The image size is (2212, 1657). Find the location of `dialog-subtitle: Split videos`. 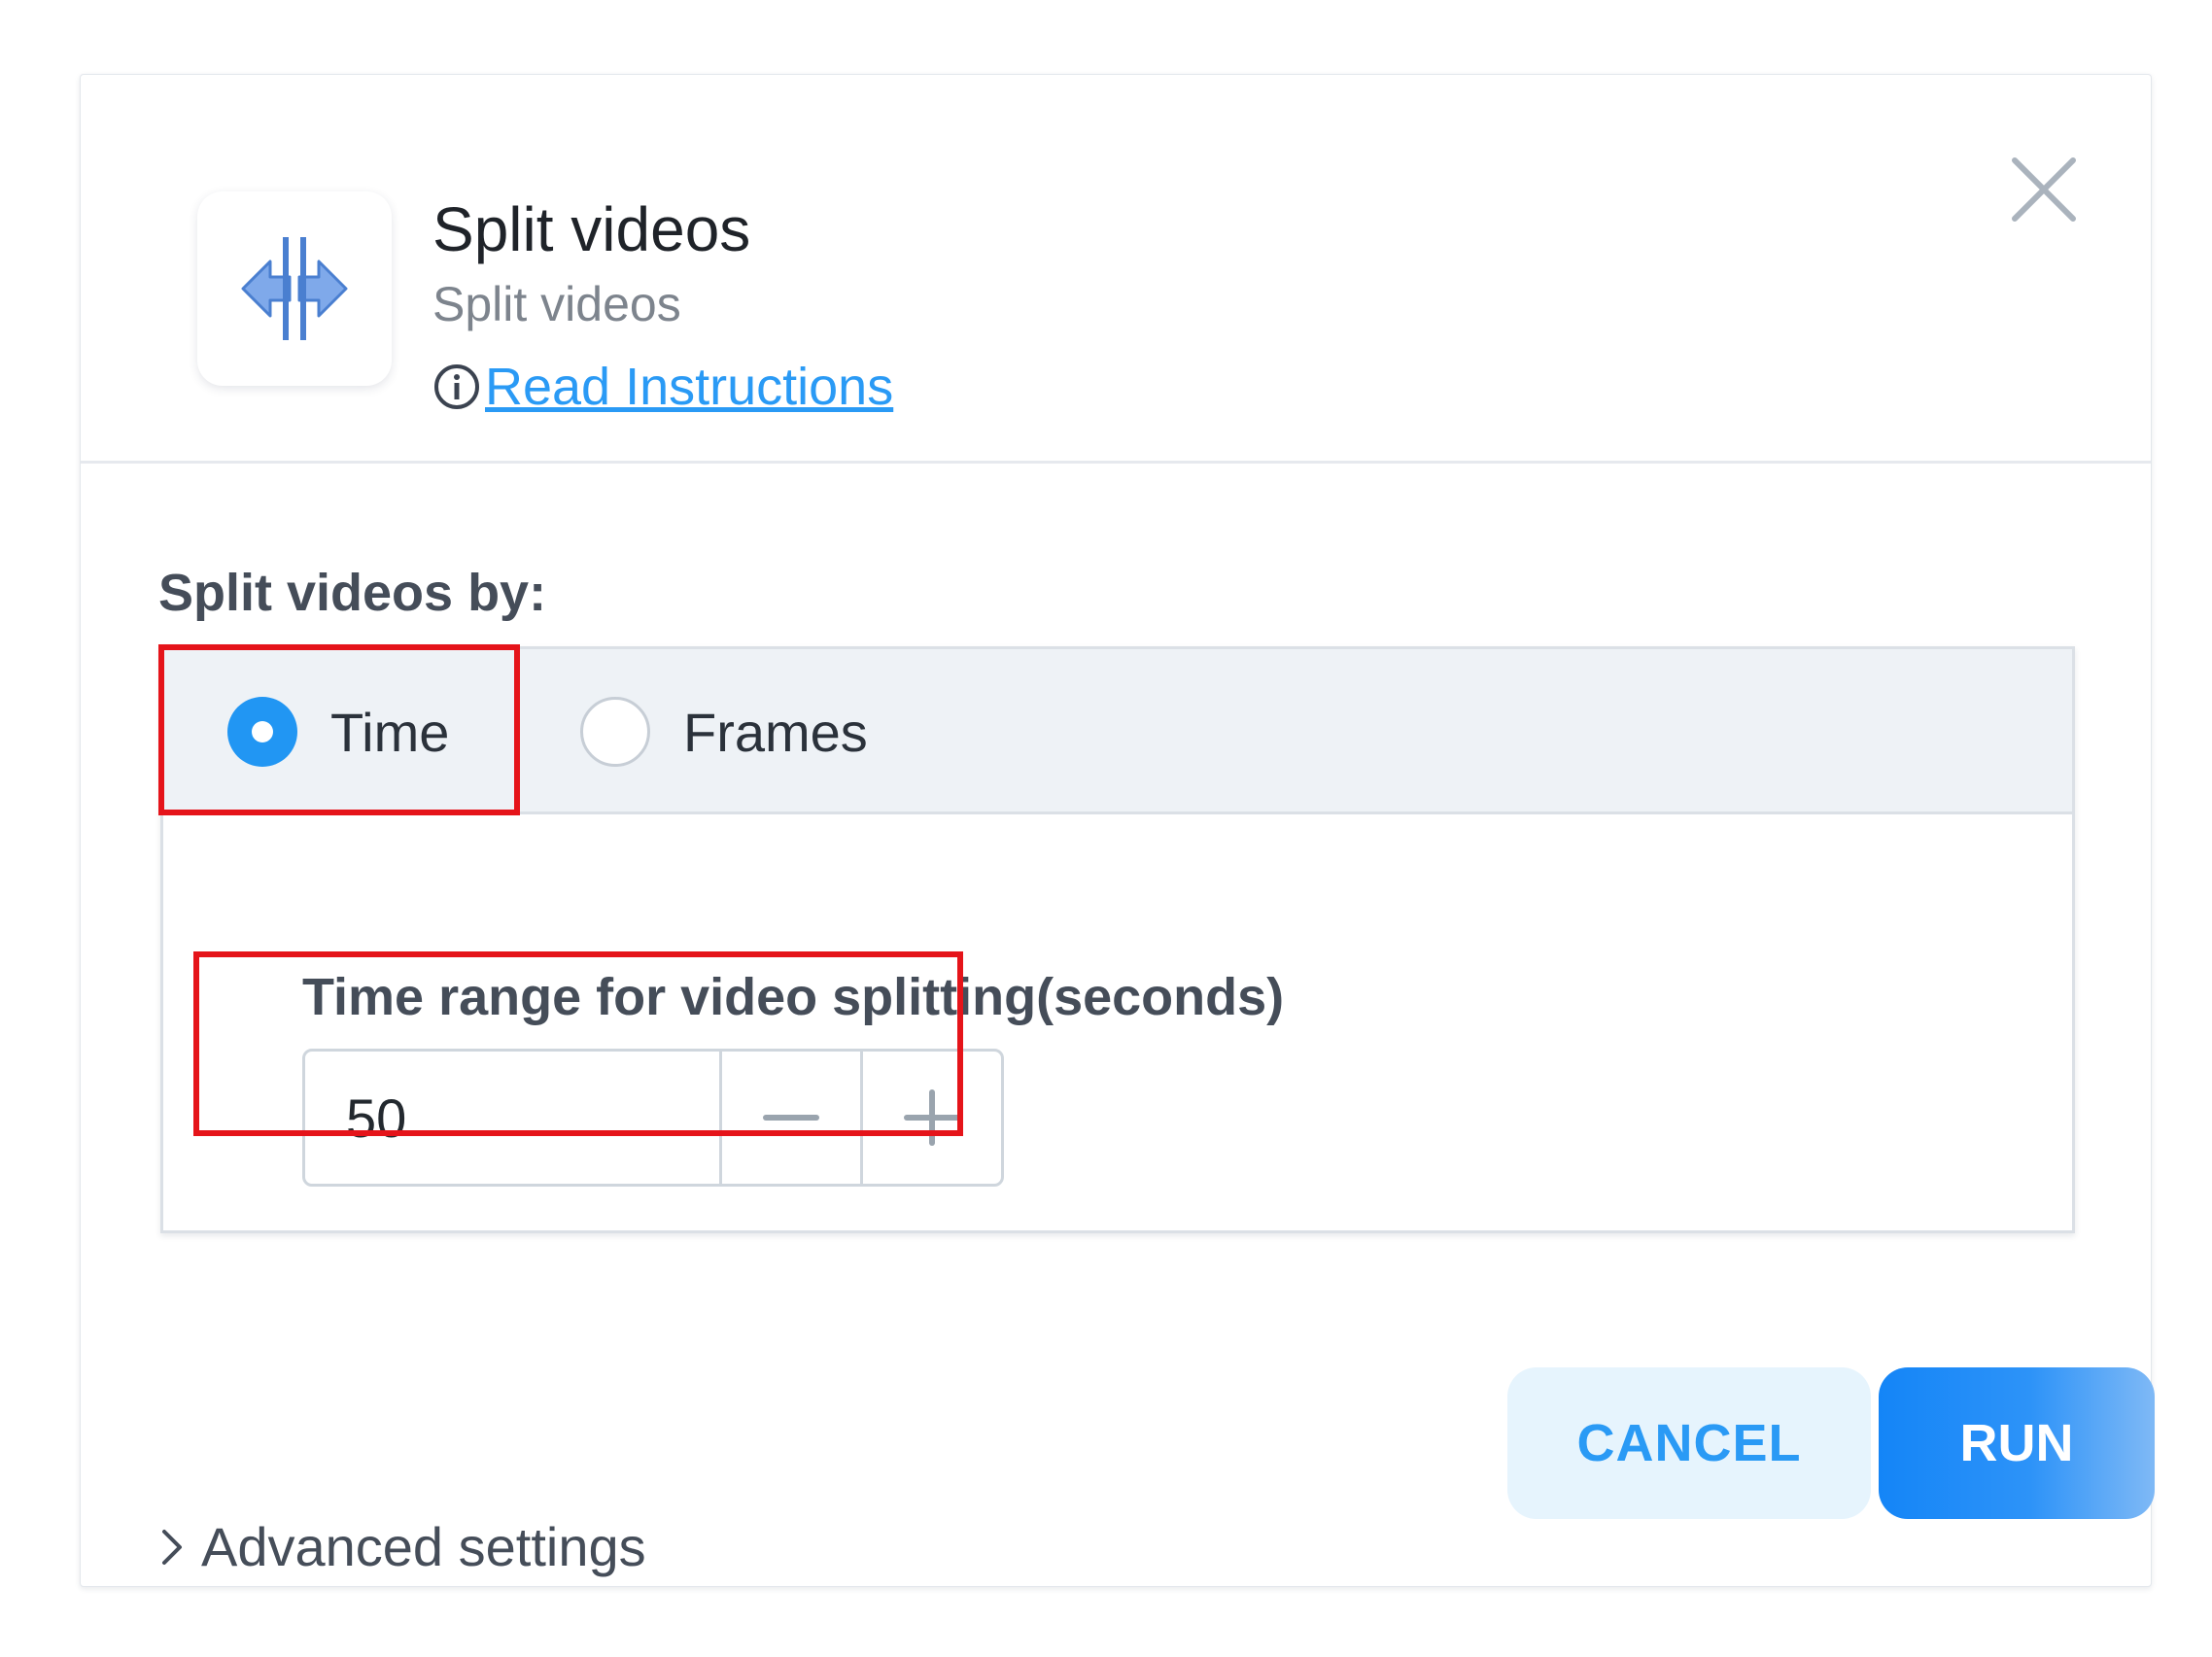

dialog-subtitle: Split videos is located at coordinates (556, 304).